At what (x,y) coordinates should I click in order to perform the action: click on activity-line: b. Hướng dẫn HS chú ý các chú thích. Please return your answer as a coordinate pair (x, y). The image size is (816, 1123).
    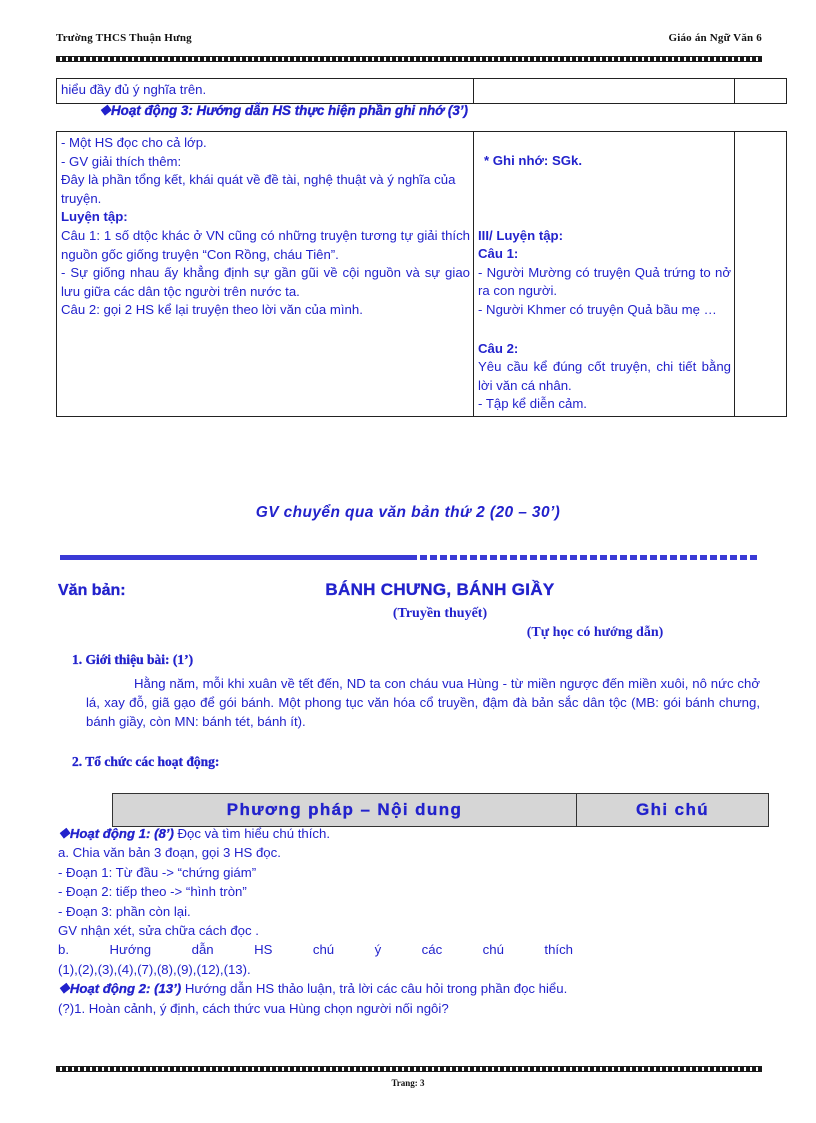
    Looking at the image, I should click on (315, 949).